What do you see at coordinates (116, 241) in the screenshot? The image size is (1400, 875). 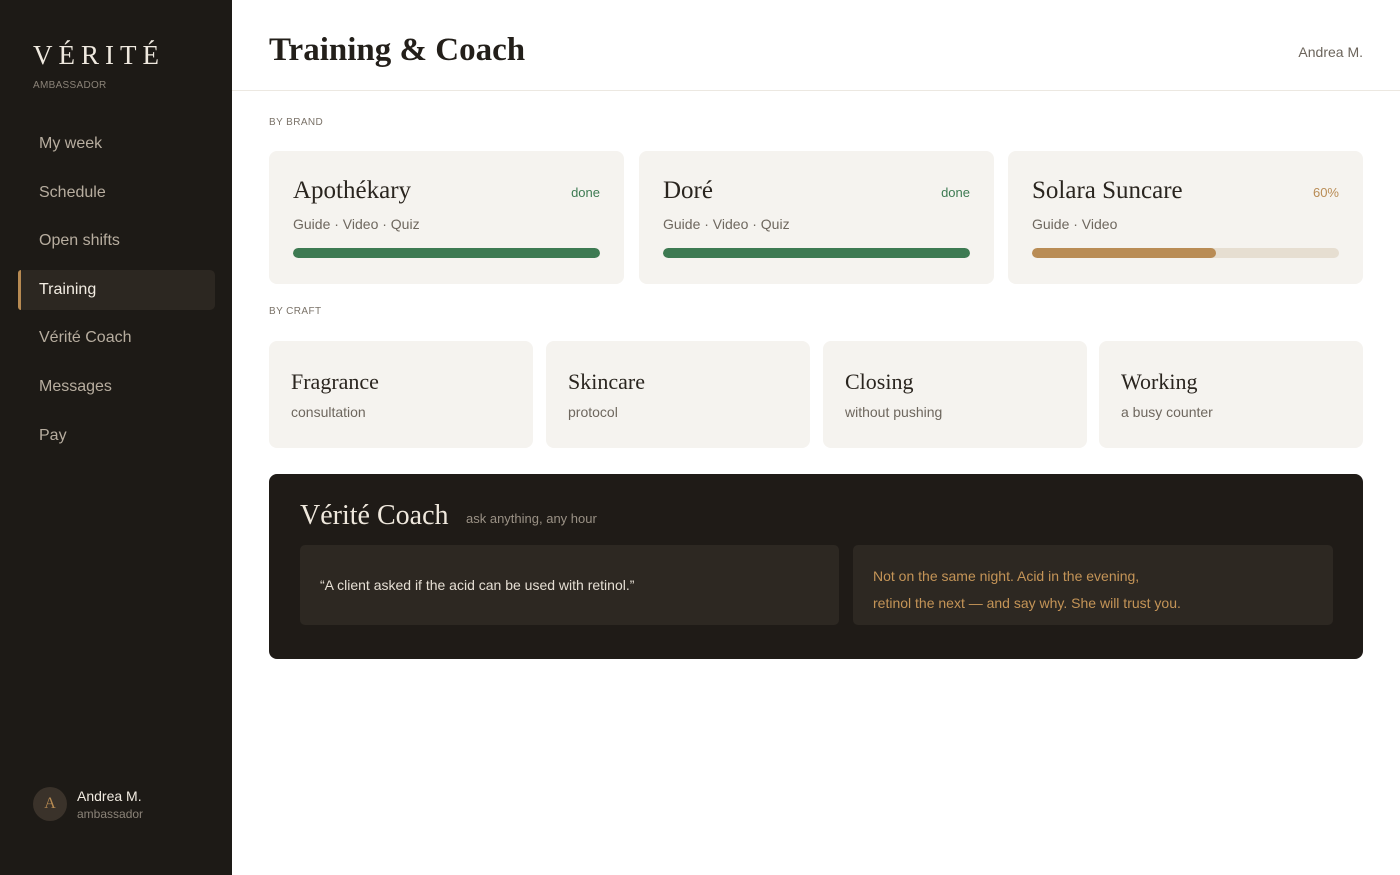 I see `sidebar-item-open-shifts: Open shifts` at bounding box center [116, 241].